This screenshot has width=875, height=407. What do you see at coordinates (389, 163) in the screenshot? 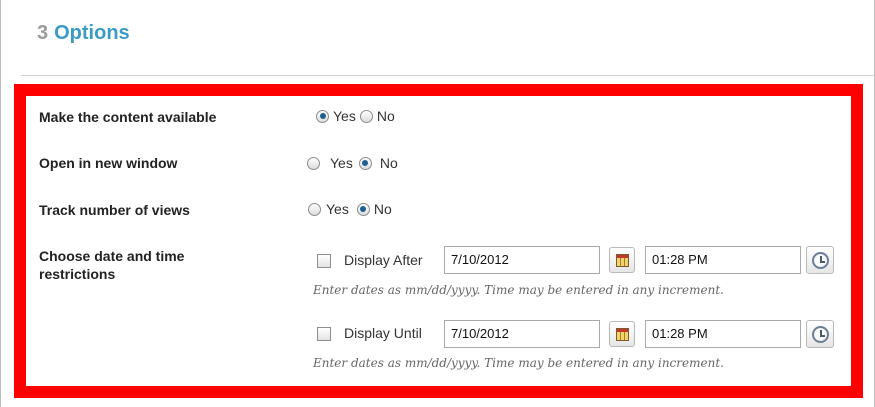
I see `new-window-no-label: No` at bounding box center [389, 163].